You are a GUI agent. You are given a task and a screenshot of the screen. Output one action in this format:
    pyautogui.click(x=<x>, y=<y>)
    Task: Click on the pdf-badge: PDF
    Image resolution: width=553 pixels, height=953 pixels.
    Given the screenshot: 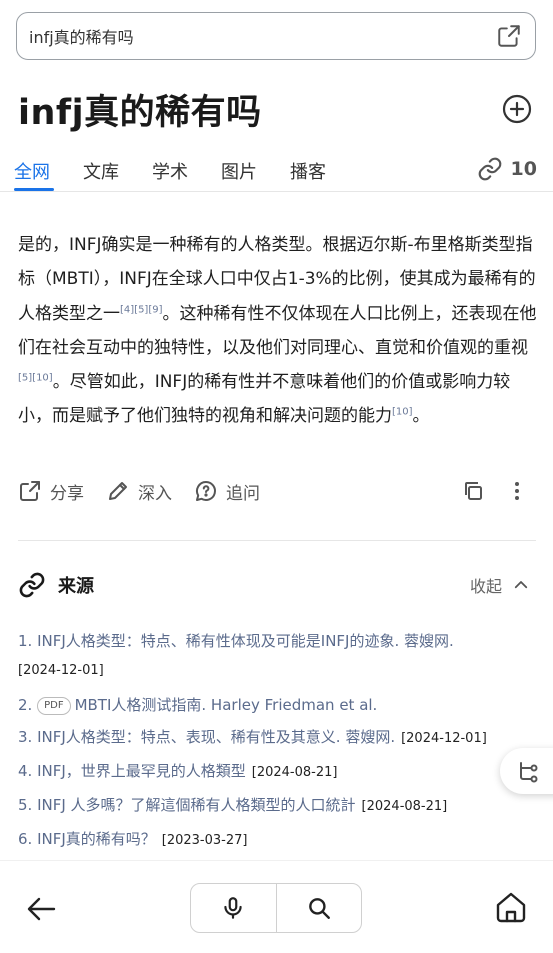 What is the action you would take?
    pyautogui.click(x=54, y=706)
    